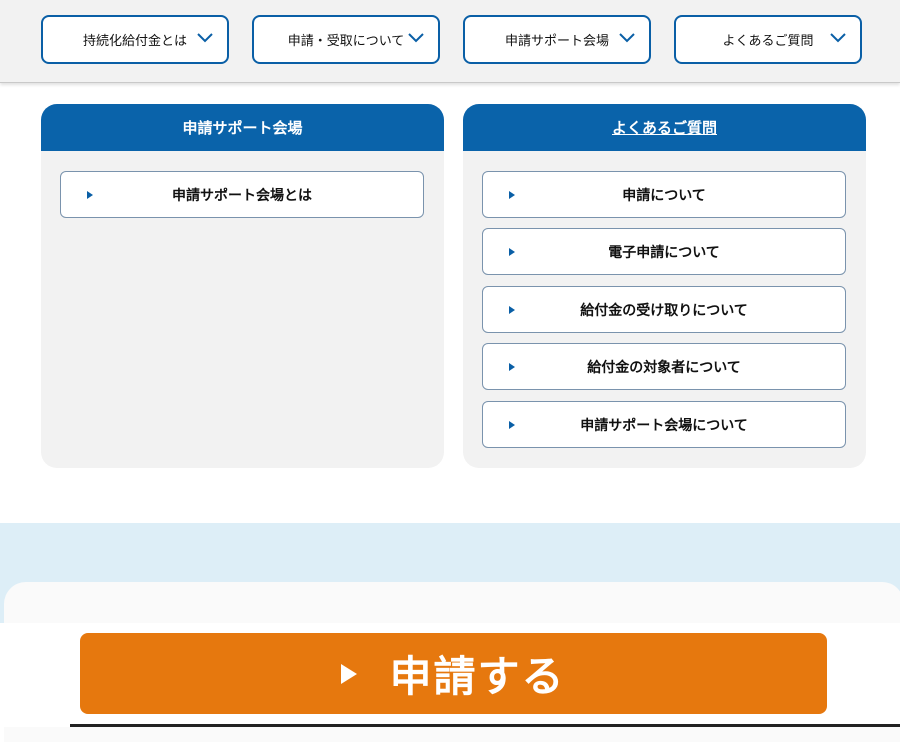  What do you see at coordinates (477, 676) in the screenshot?
I see `apply-cta-label: 申請する` at bounding box center [477, 676].